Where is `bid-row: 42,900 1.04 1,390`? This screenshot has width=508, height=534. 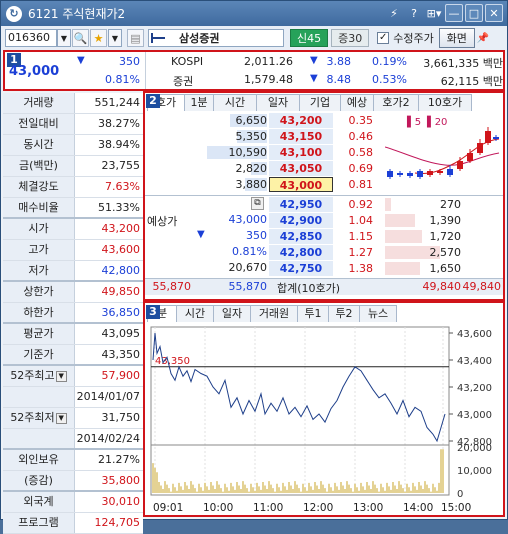
bid-row: 42,900 1.04 1,390 is located at coordinates (324, 221).